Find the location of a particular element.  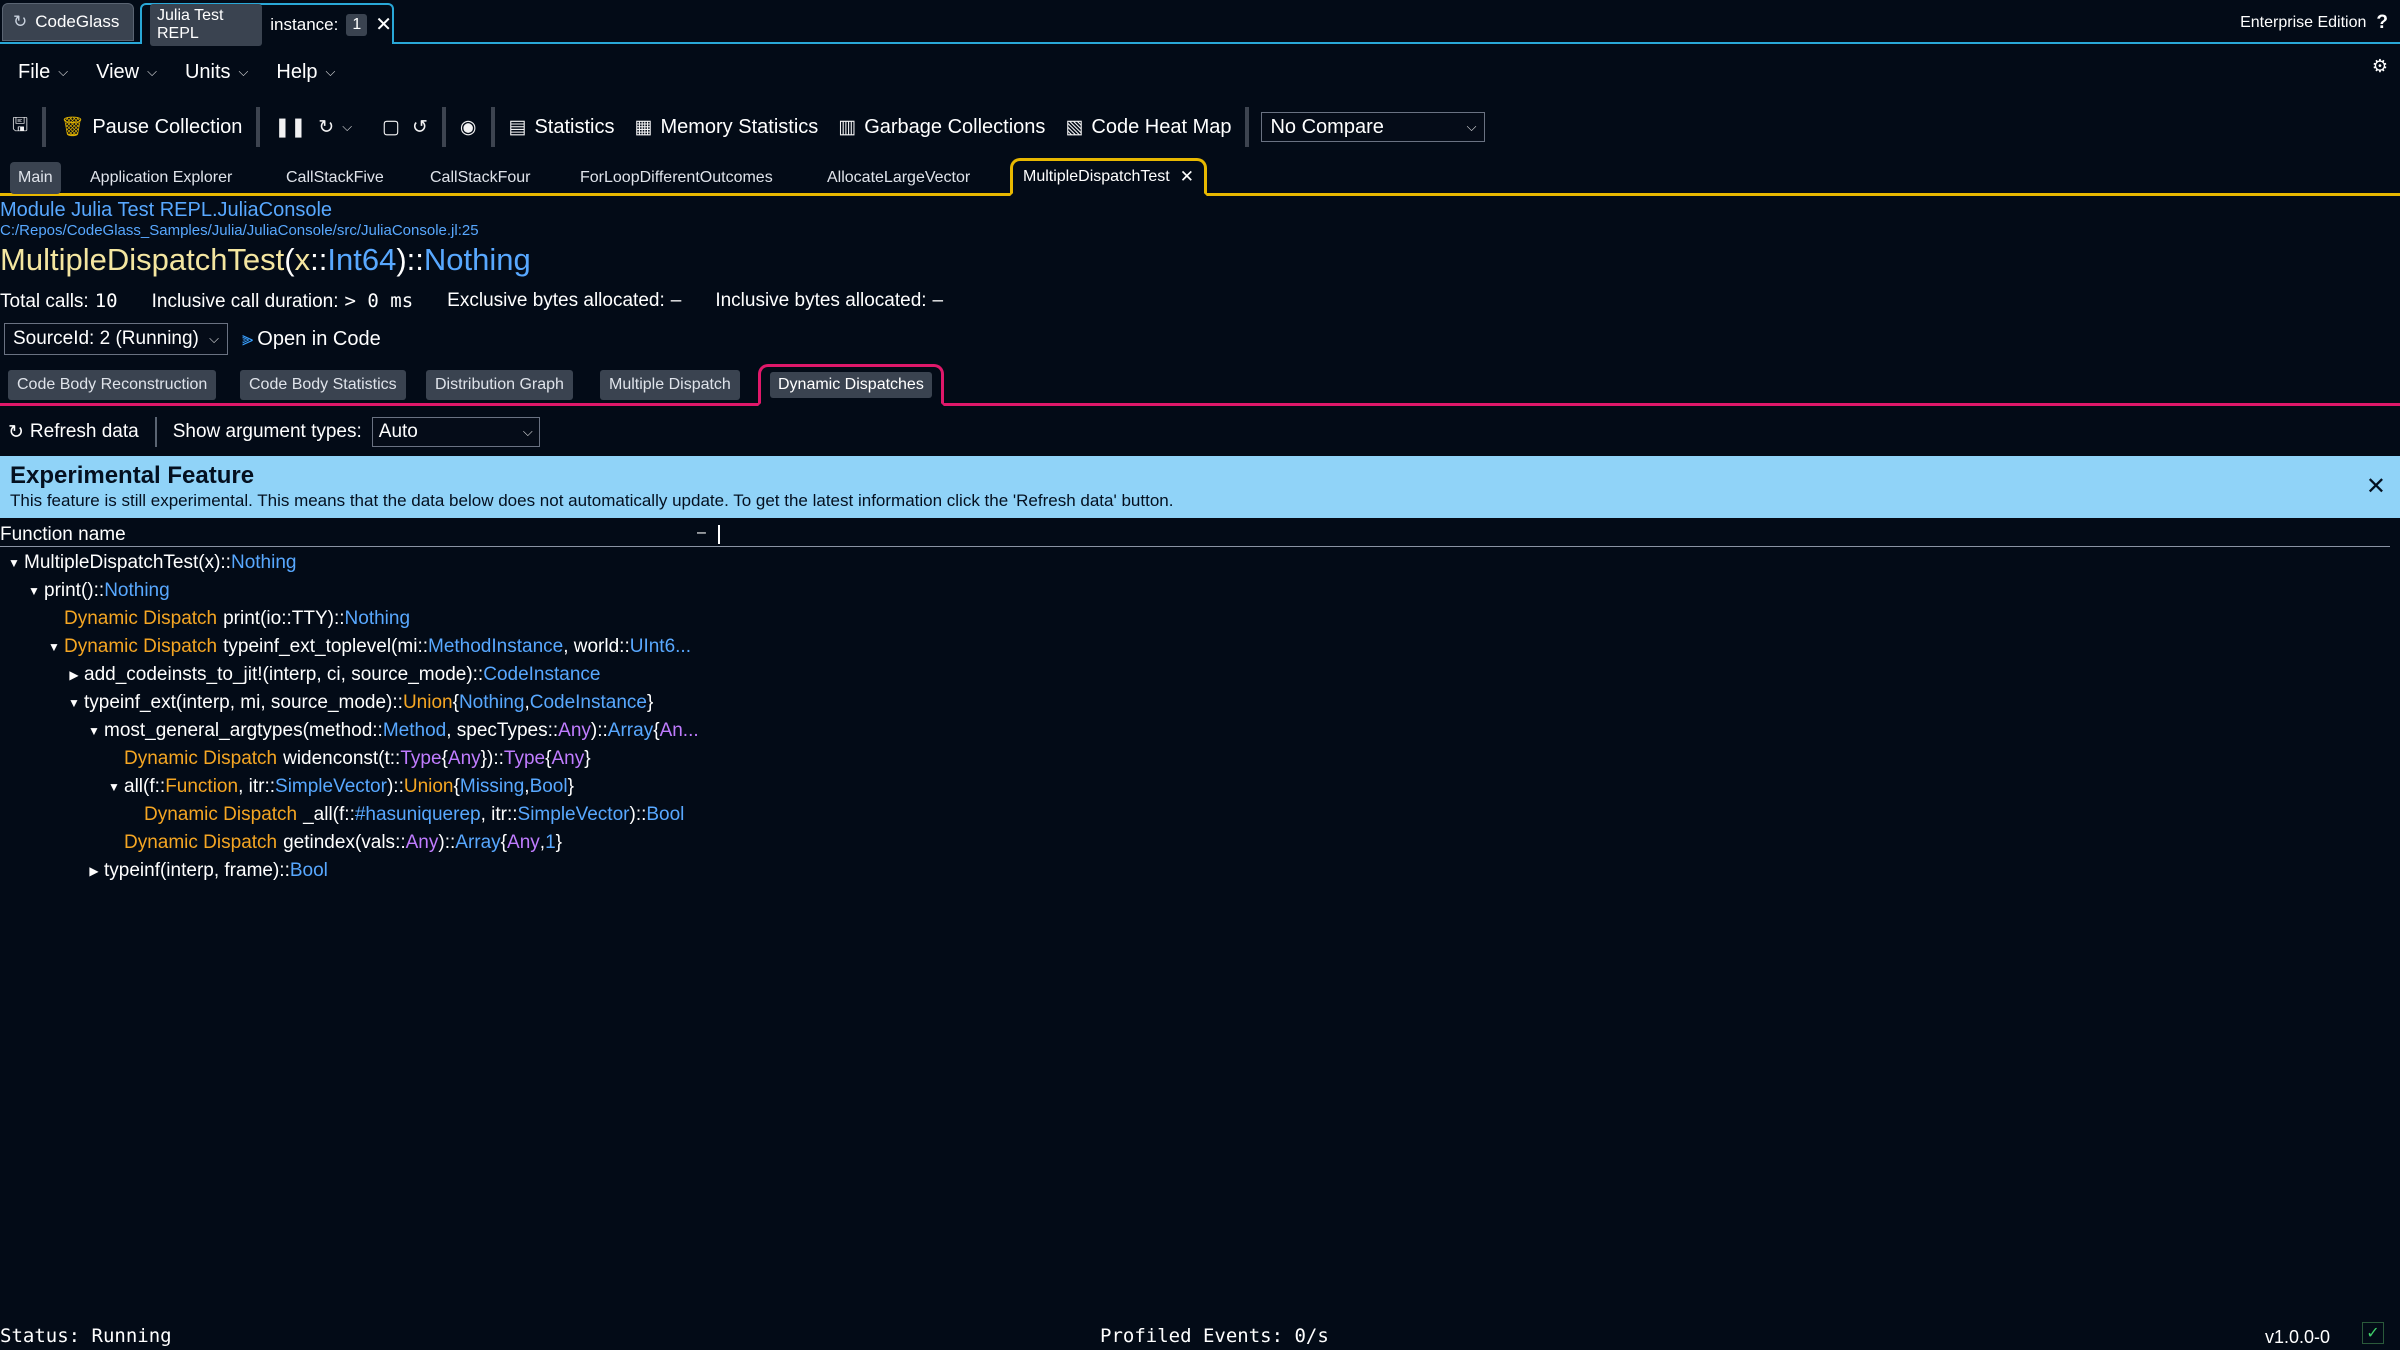

restart-button: ↺ is located at coordinates (420, 127).